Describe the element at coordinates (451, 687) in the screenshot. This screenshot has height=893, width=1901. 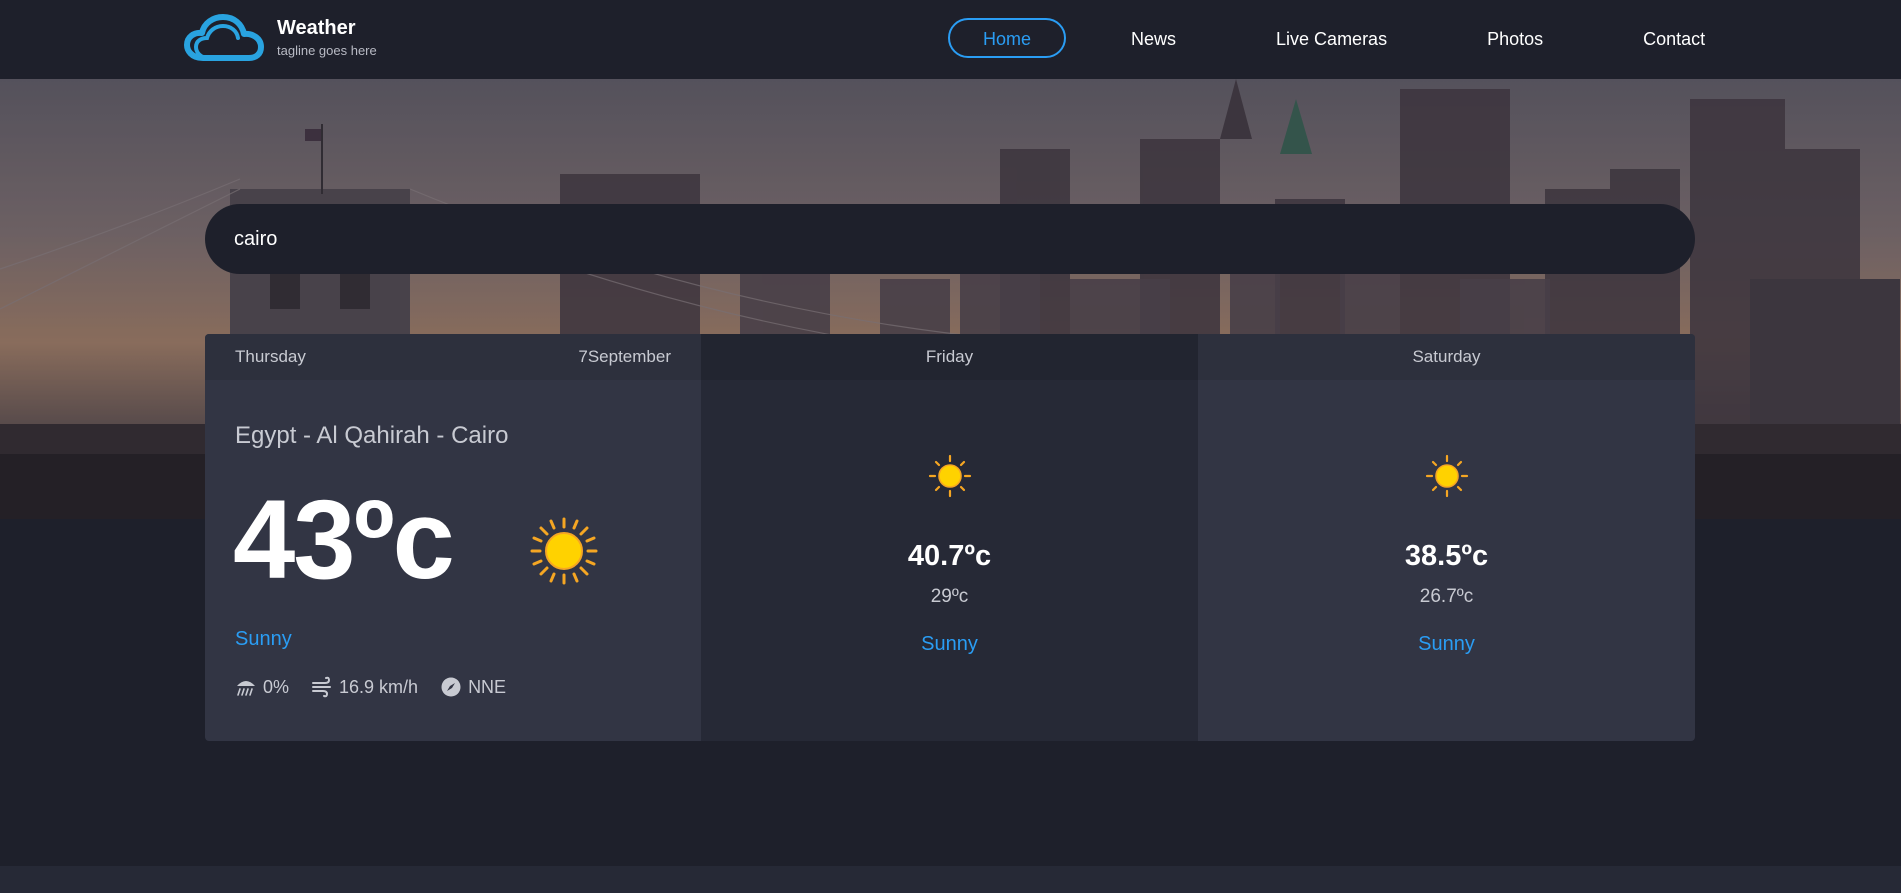
I see `compass-icon` at that location.